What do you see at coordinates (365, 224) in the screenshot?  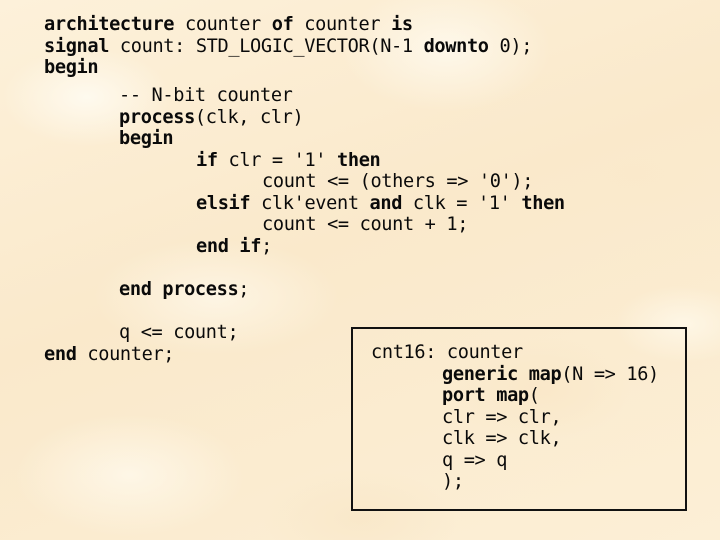 I see `code-line: count <= count + 1;` at bounding box center [365, 224].